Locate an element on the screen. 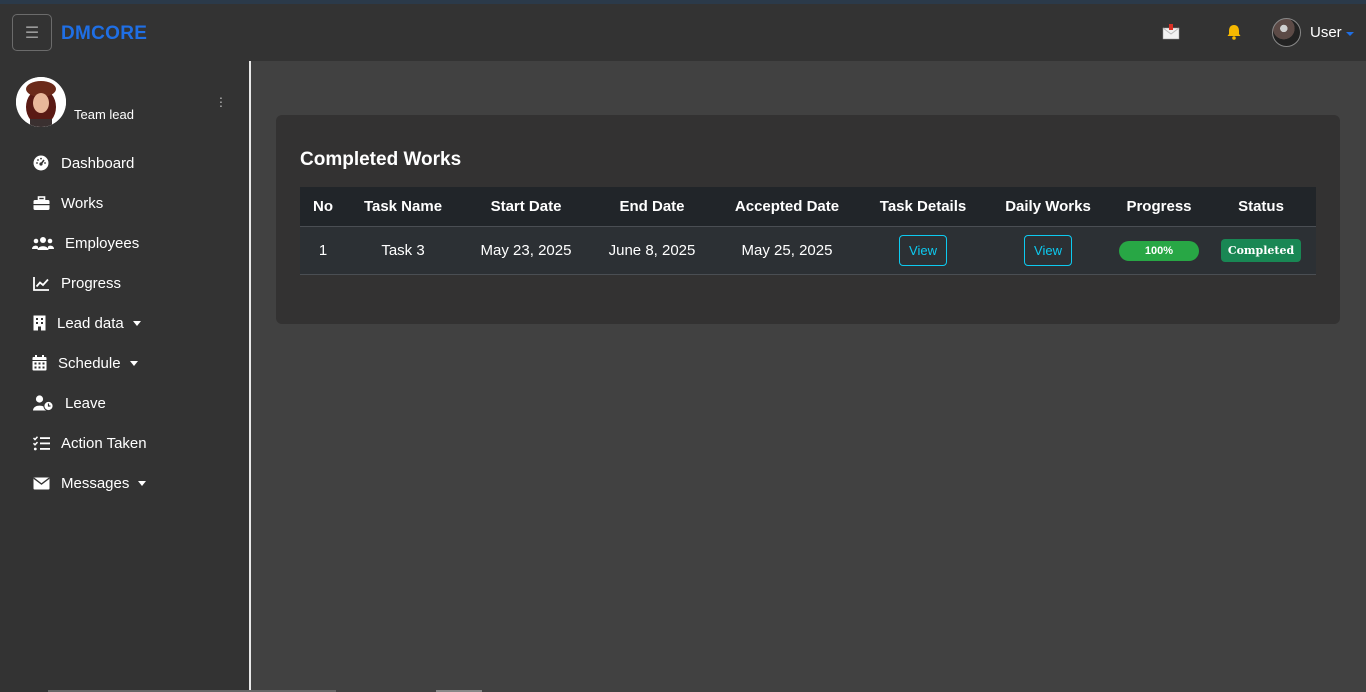  sidebar-item-label: Leave is located at coordinates (85, 403).